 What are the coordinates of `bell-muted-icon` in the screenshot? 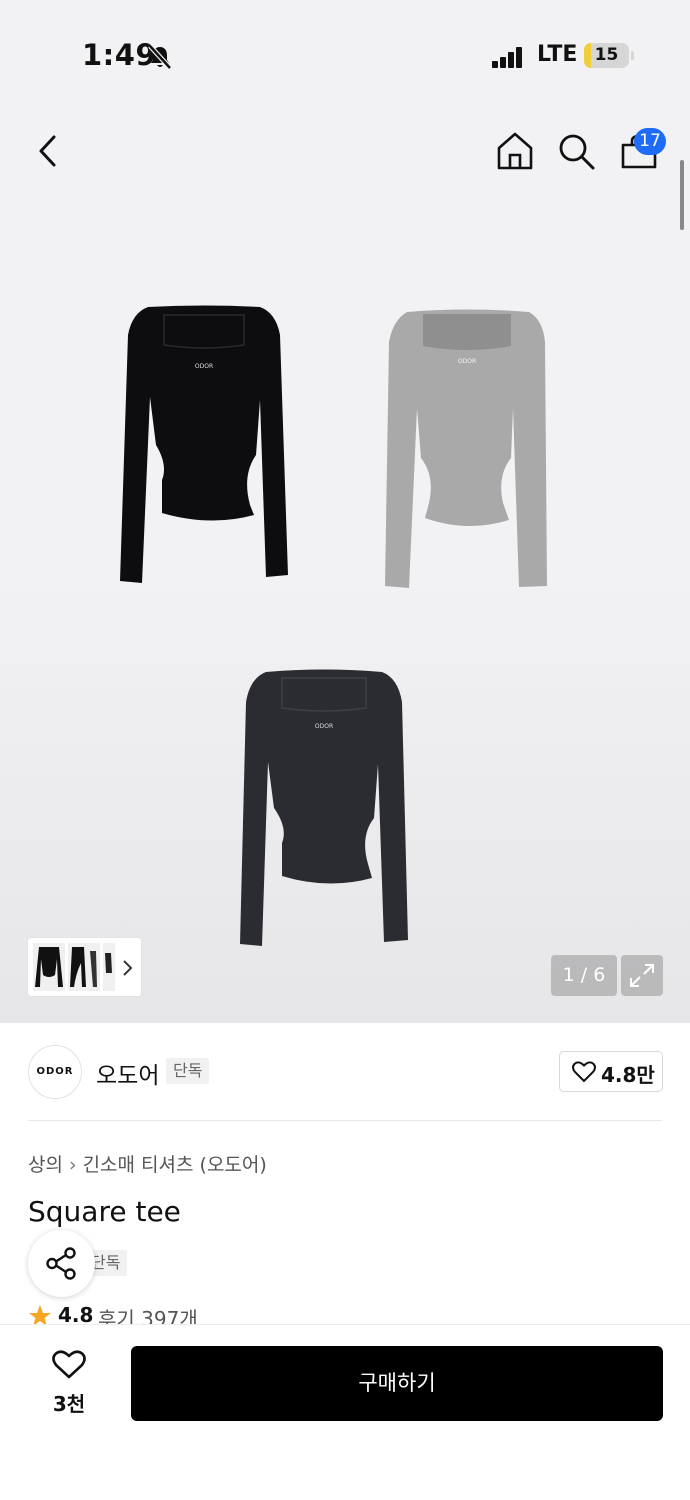 It's located at (160, 57).